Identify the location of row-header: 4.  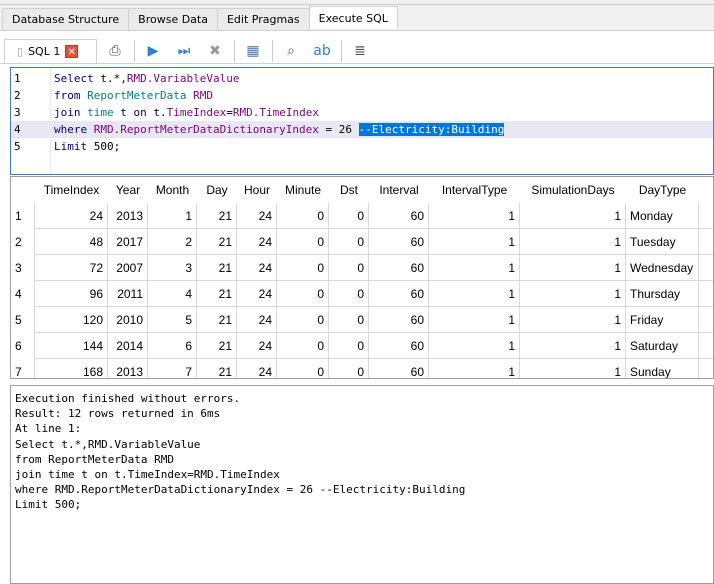
(23, 294).